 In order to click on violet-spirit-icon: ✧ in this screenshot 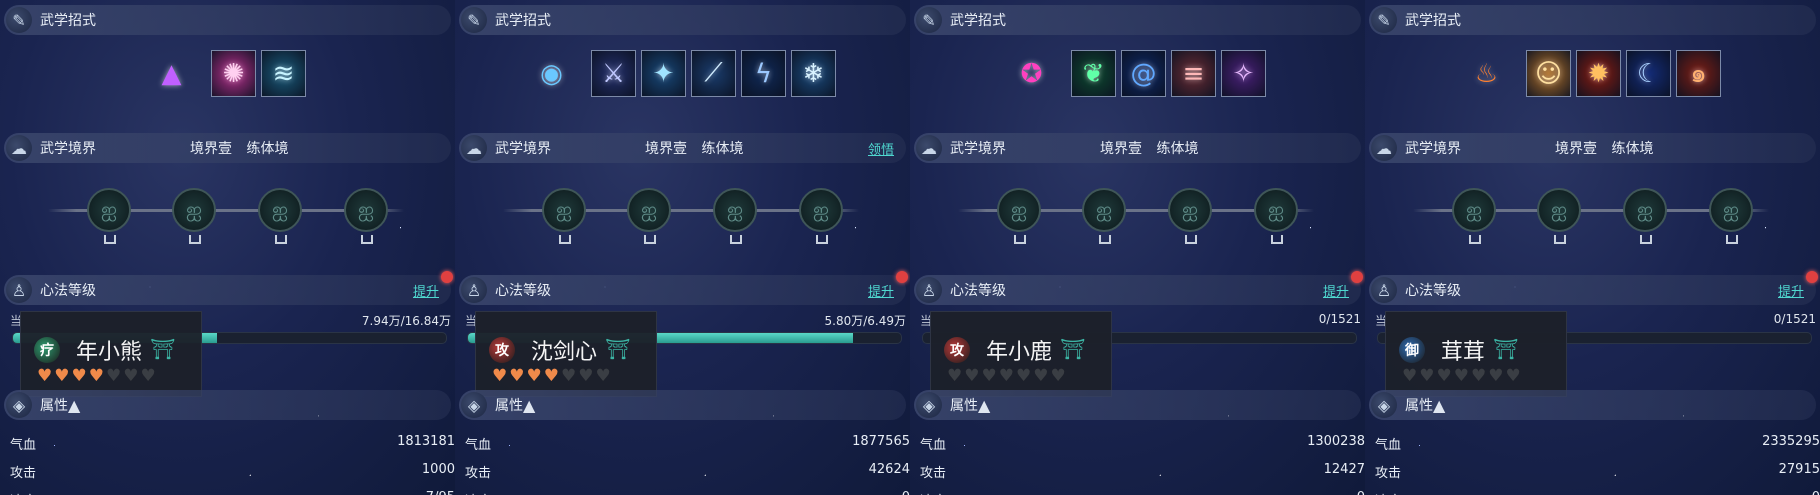, I will do `click(1243, 73)`.